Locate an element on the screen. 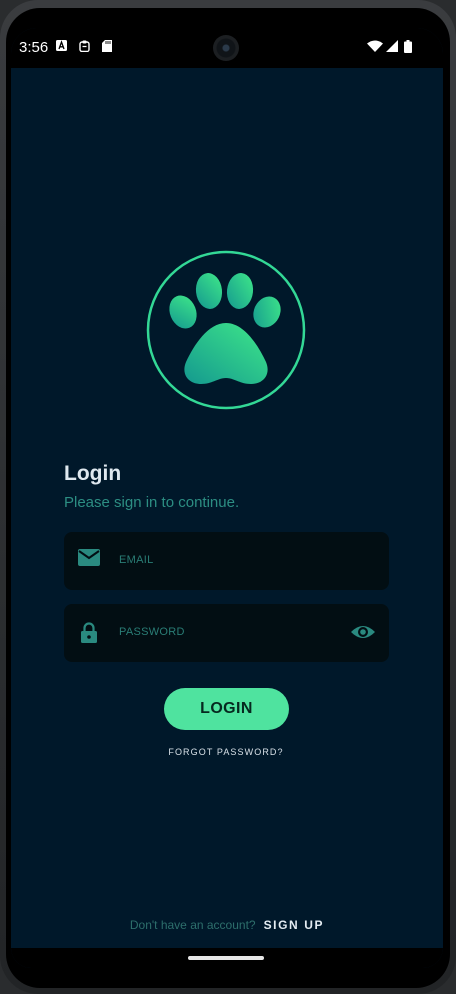  front-camera is located at coordinates (226, 48).